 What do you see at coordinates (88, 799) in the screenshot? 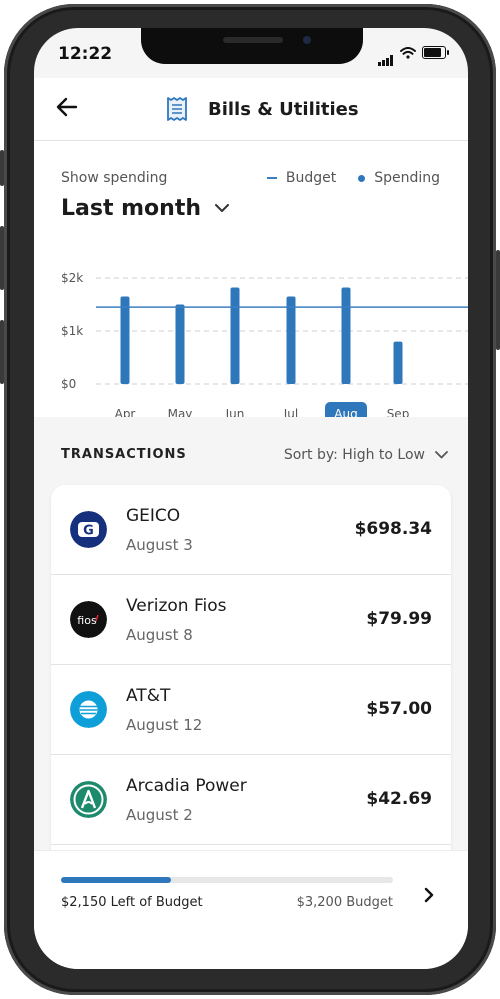
I see `arcadia-logo-icon` at bounding box center [88, 799].